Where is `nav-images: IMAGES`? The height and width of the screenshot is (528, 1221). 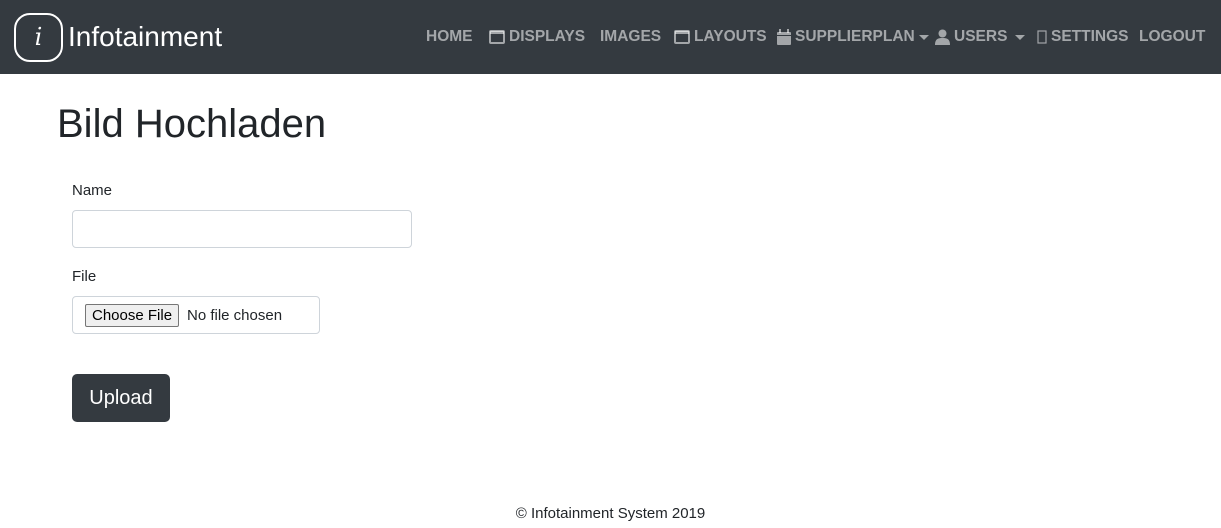 nav-images: IMAGES is located at coordinates (630, 37).